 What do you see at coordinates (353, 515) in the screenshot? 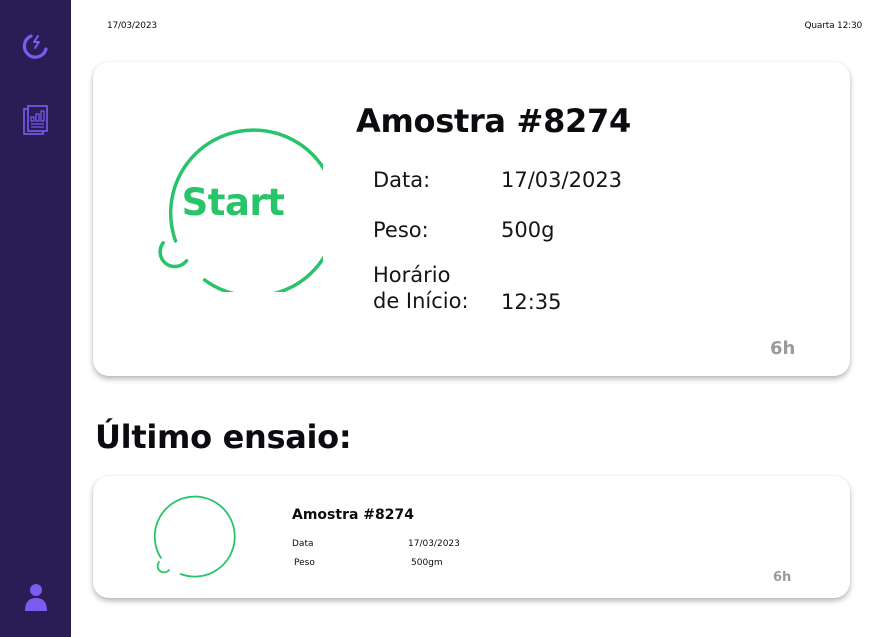
I see `last-test-title: Amostra #8274` at bounding box center [353, 515].